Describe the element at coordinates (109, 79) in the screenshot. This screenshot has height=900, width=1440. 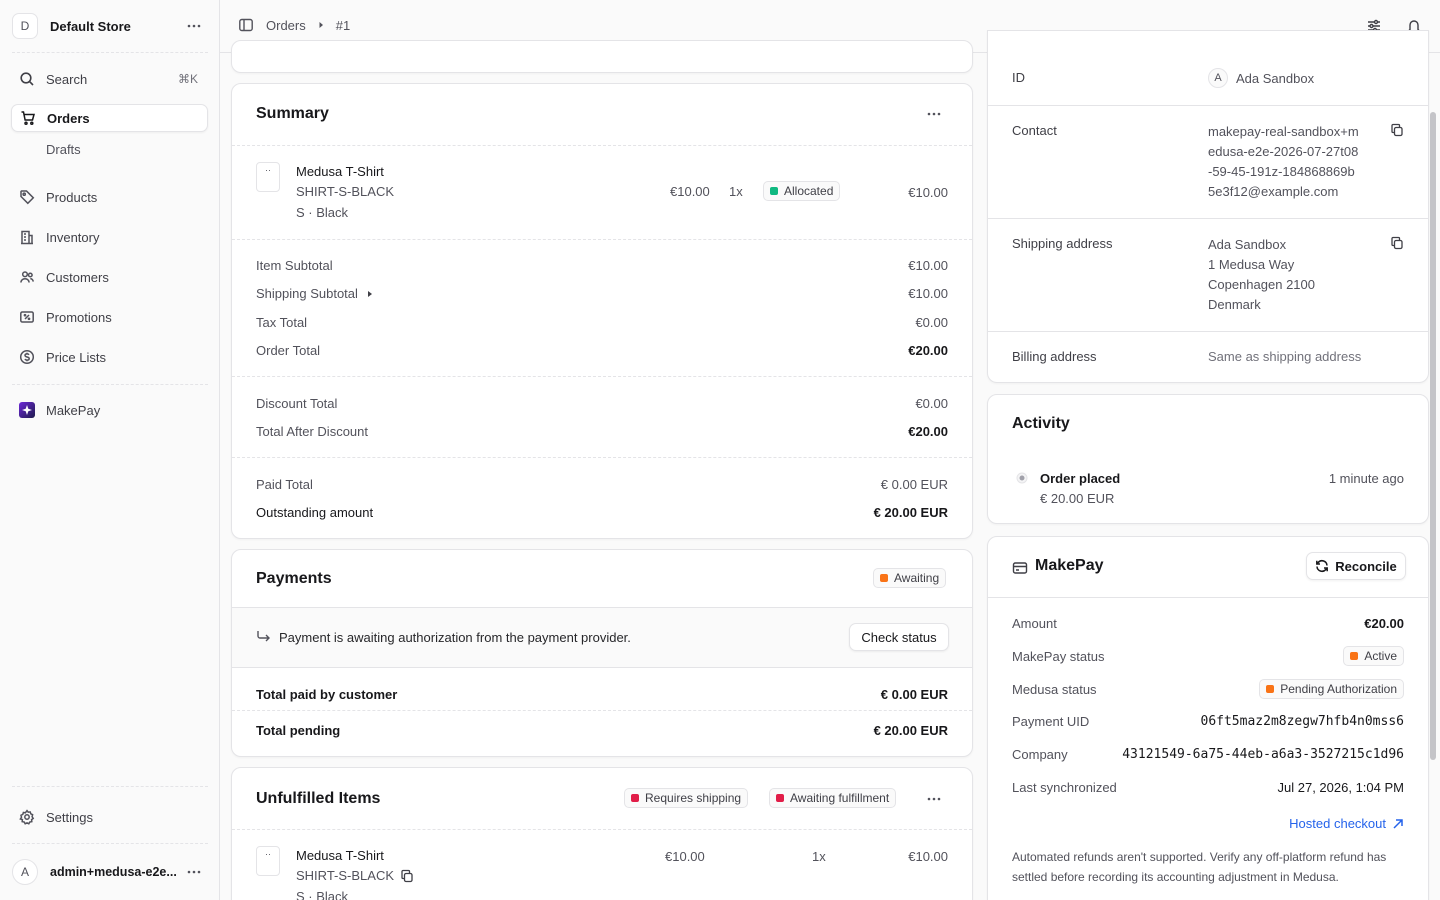
I see `search-button: Search ⌘K` at that location.